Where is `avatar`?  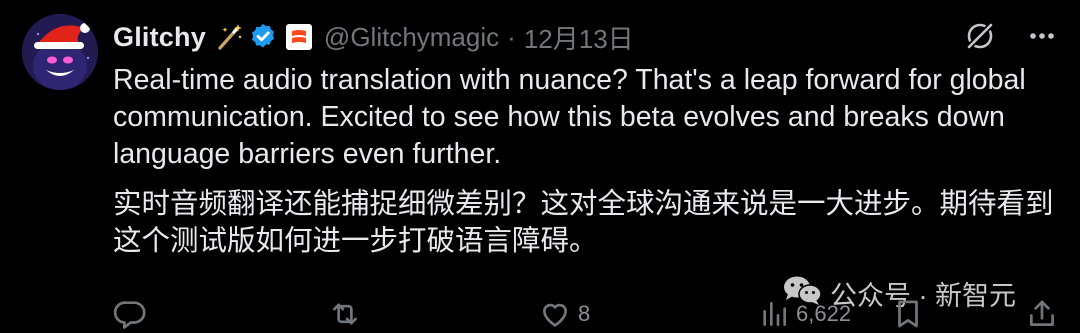
avatar is located at coordinates (60, 52).